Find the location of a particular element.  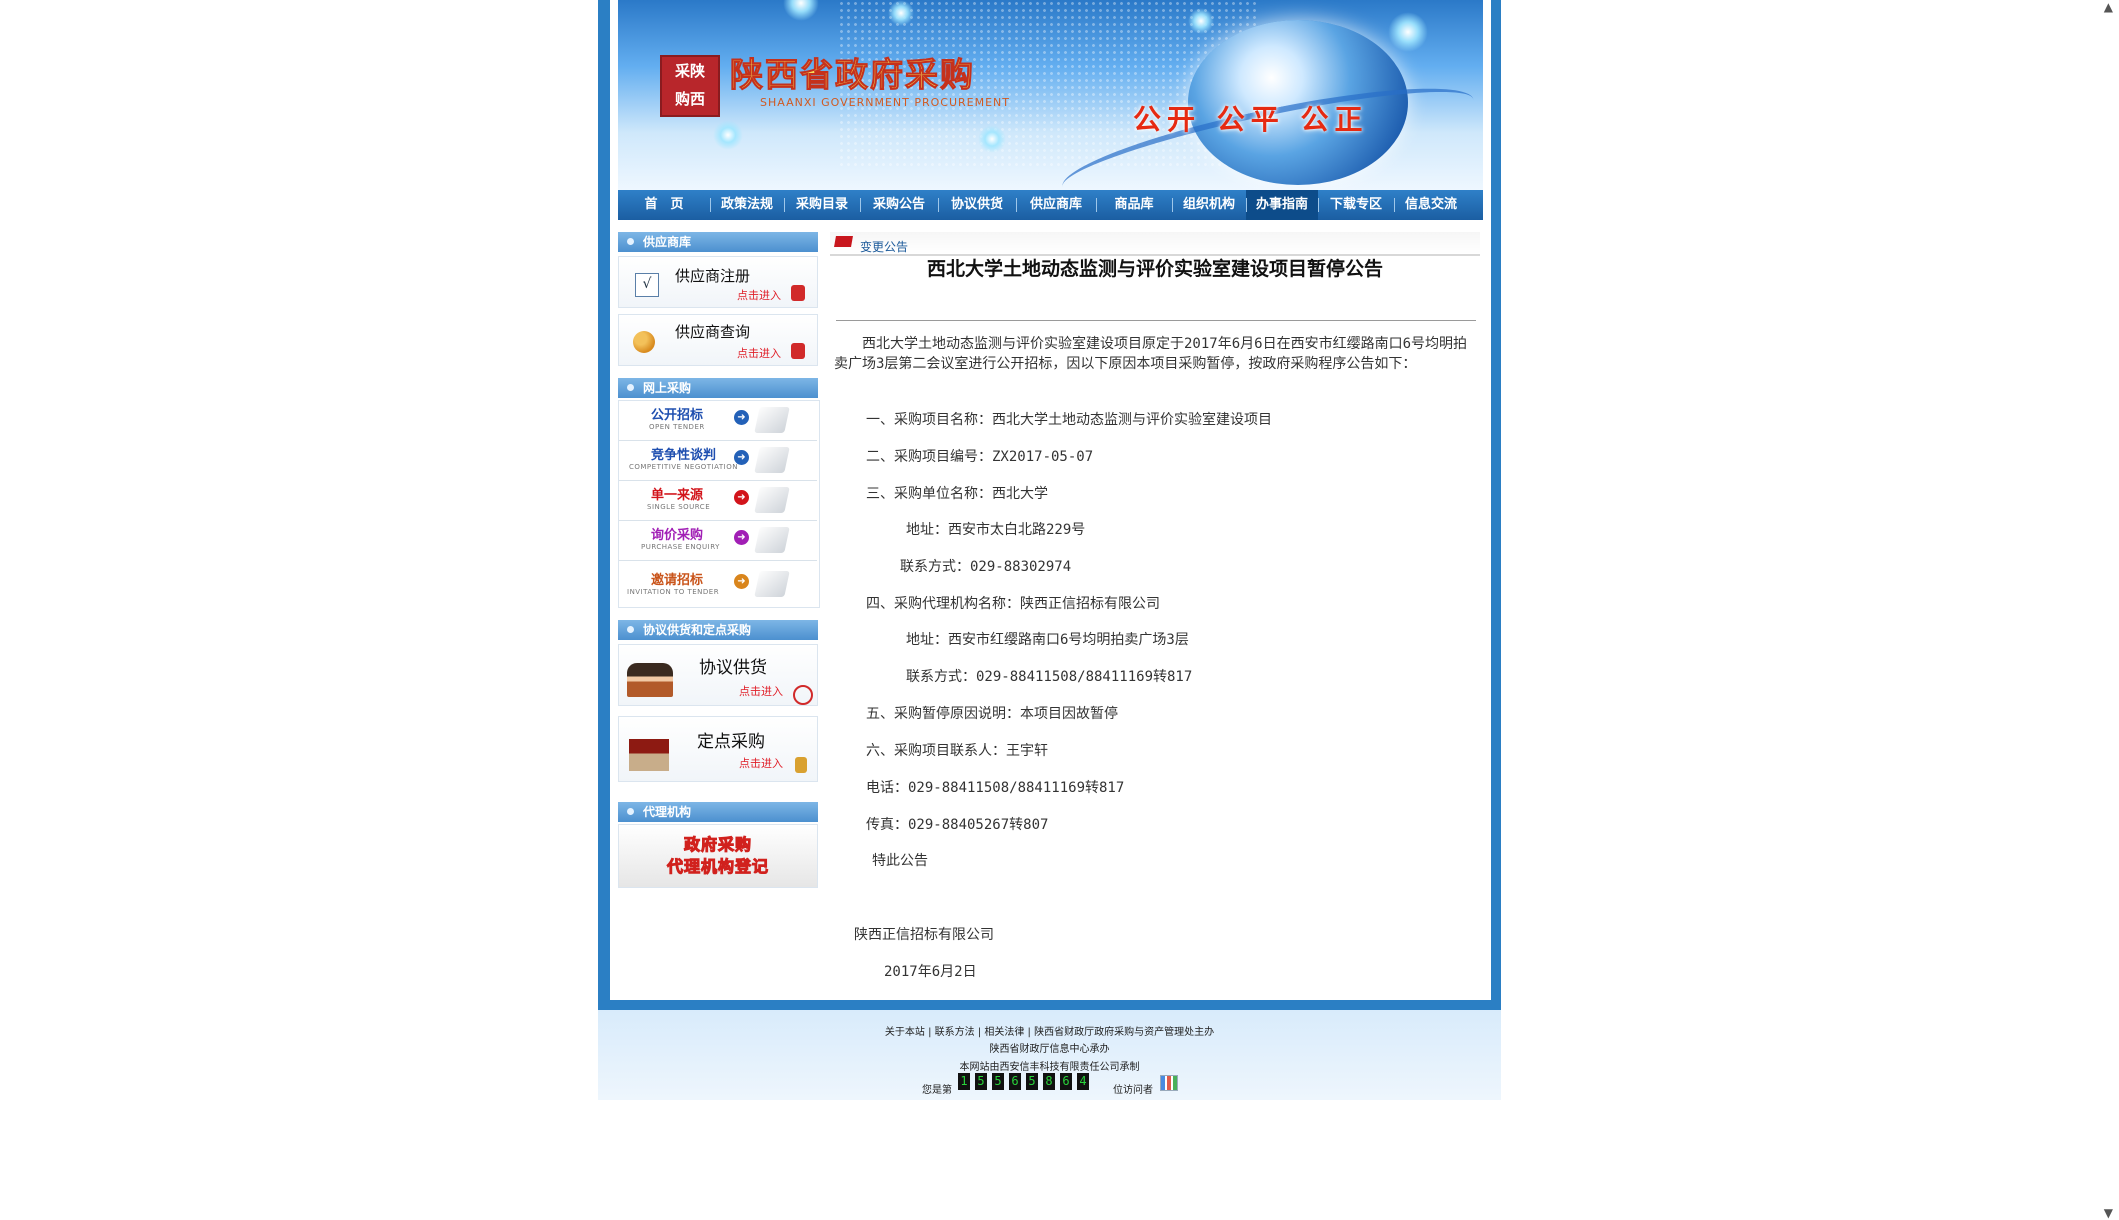

footer-link-about: 关于本站 is located at coordinates (905, 1032).